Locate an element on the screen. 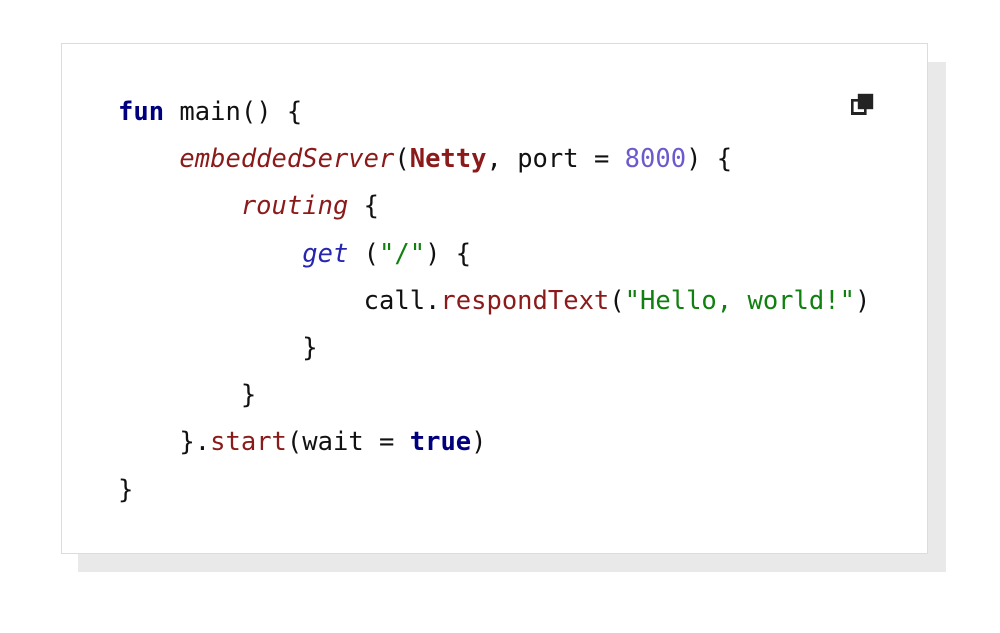  code-token-plain: main is located at coordinates (210, 112).